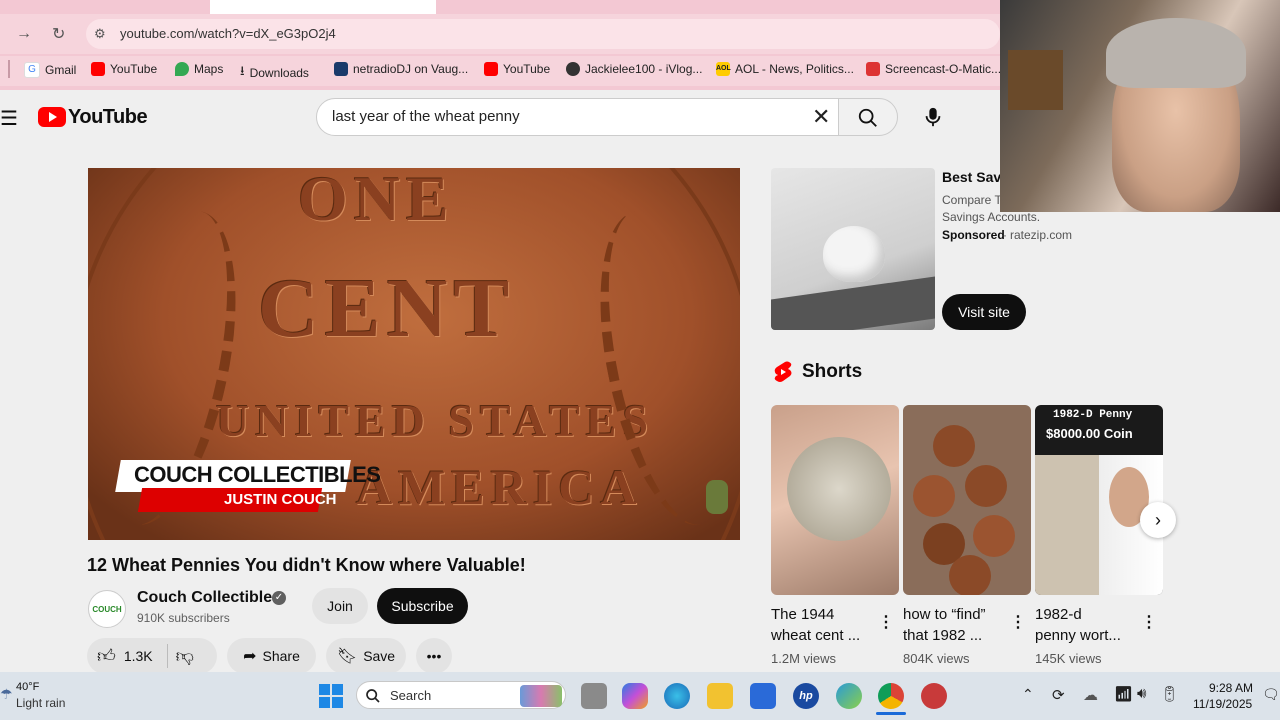 The width and height of the screenshot is (1280, 720). Describe the element at coordinates (972, 200) in the screenshot. I see `ad-desc-line1: Compare T` at that location.